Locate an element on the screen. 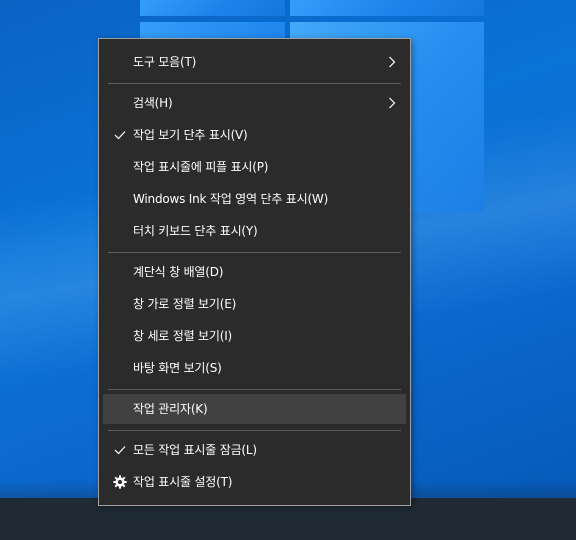  menu-item-show-task-view-button: 작업 보기 단추 표시(V) is located at coordinates (254, 135).